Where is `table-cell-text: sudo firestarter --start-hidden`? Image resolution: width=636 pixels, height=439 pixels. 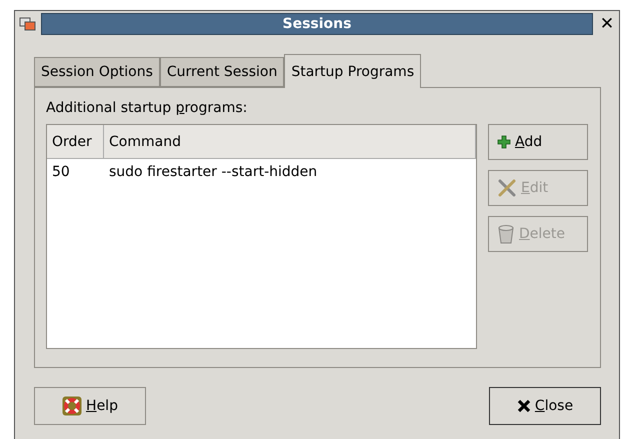 table-cell-text: sudo firestarter --start-hidden is located at coordinates (213, 172).